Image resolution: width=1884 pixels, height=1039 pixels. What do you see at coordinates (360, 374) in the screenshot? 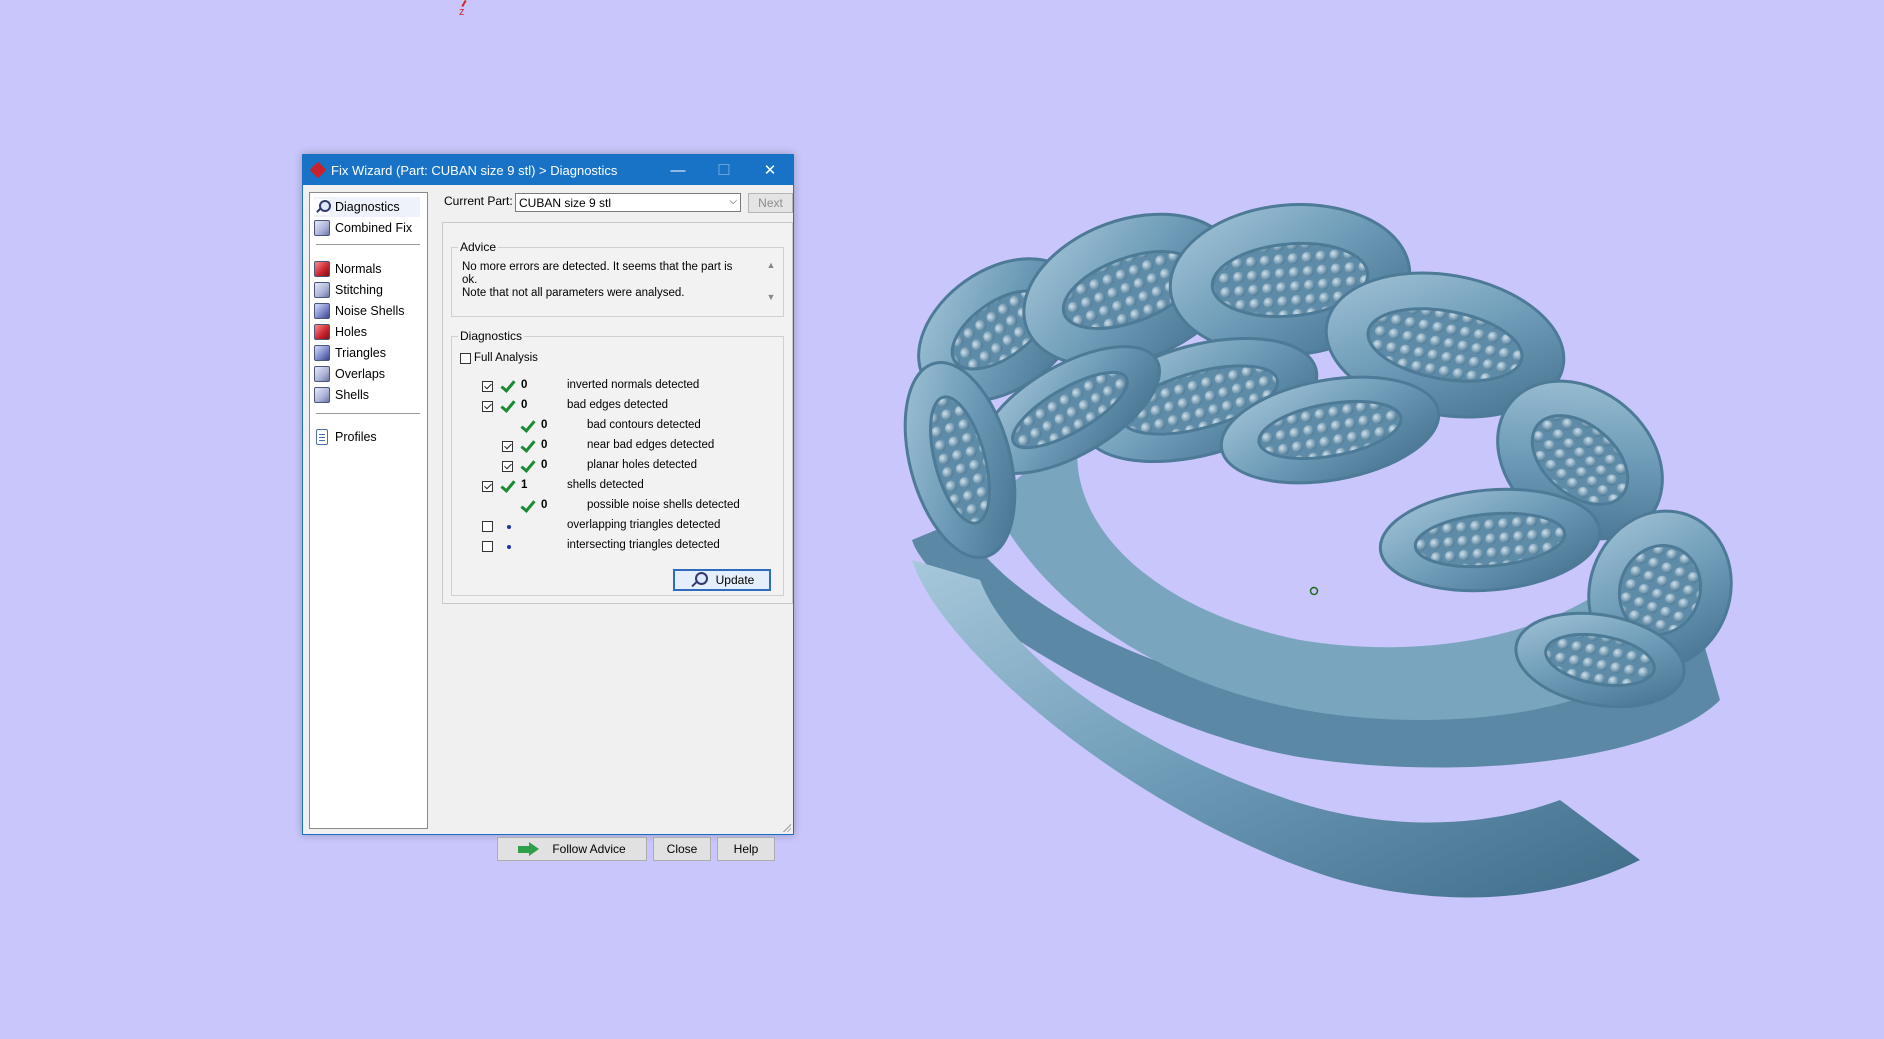
I see `nav-item-label: Overlaps` at bounding box center [360, 374].